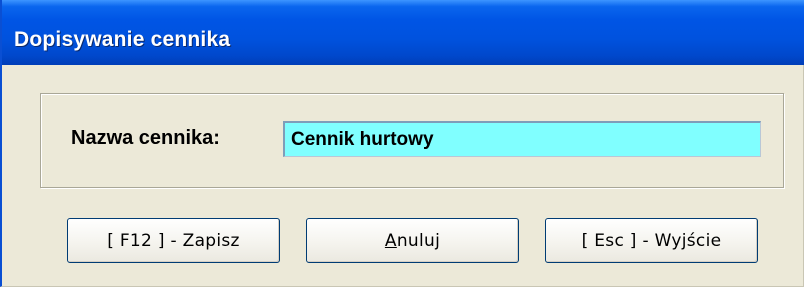  Describe the element at coordinates (522, 139) in the screenshot. I see `price-list-name-input` at that location.